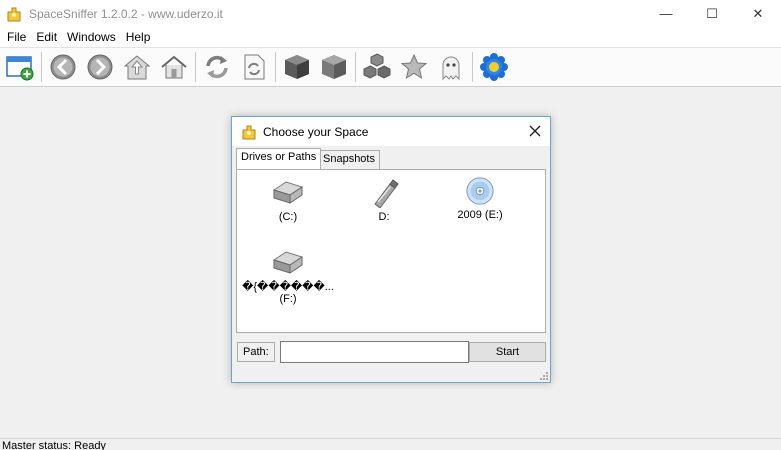 The image size is (781, 450). I want to click on ghost-button, so click(451, 67).